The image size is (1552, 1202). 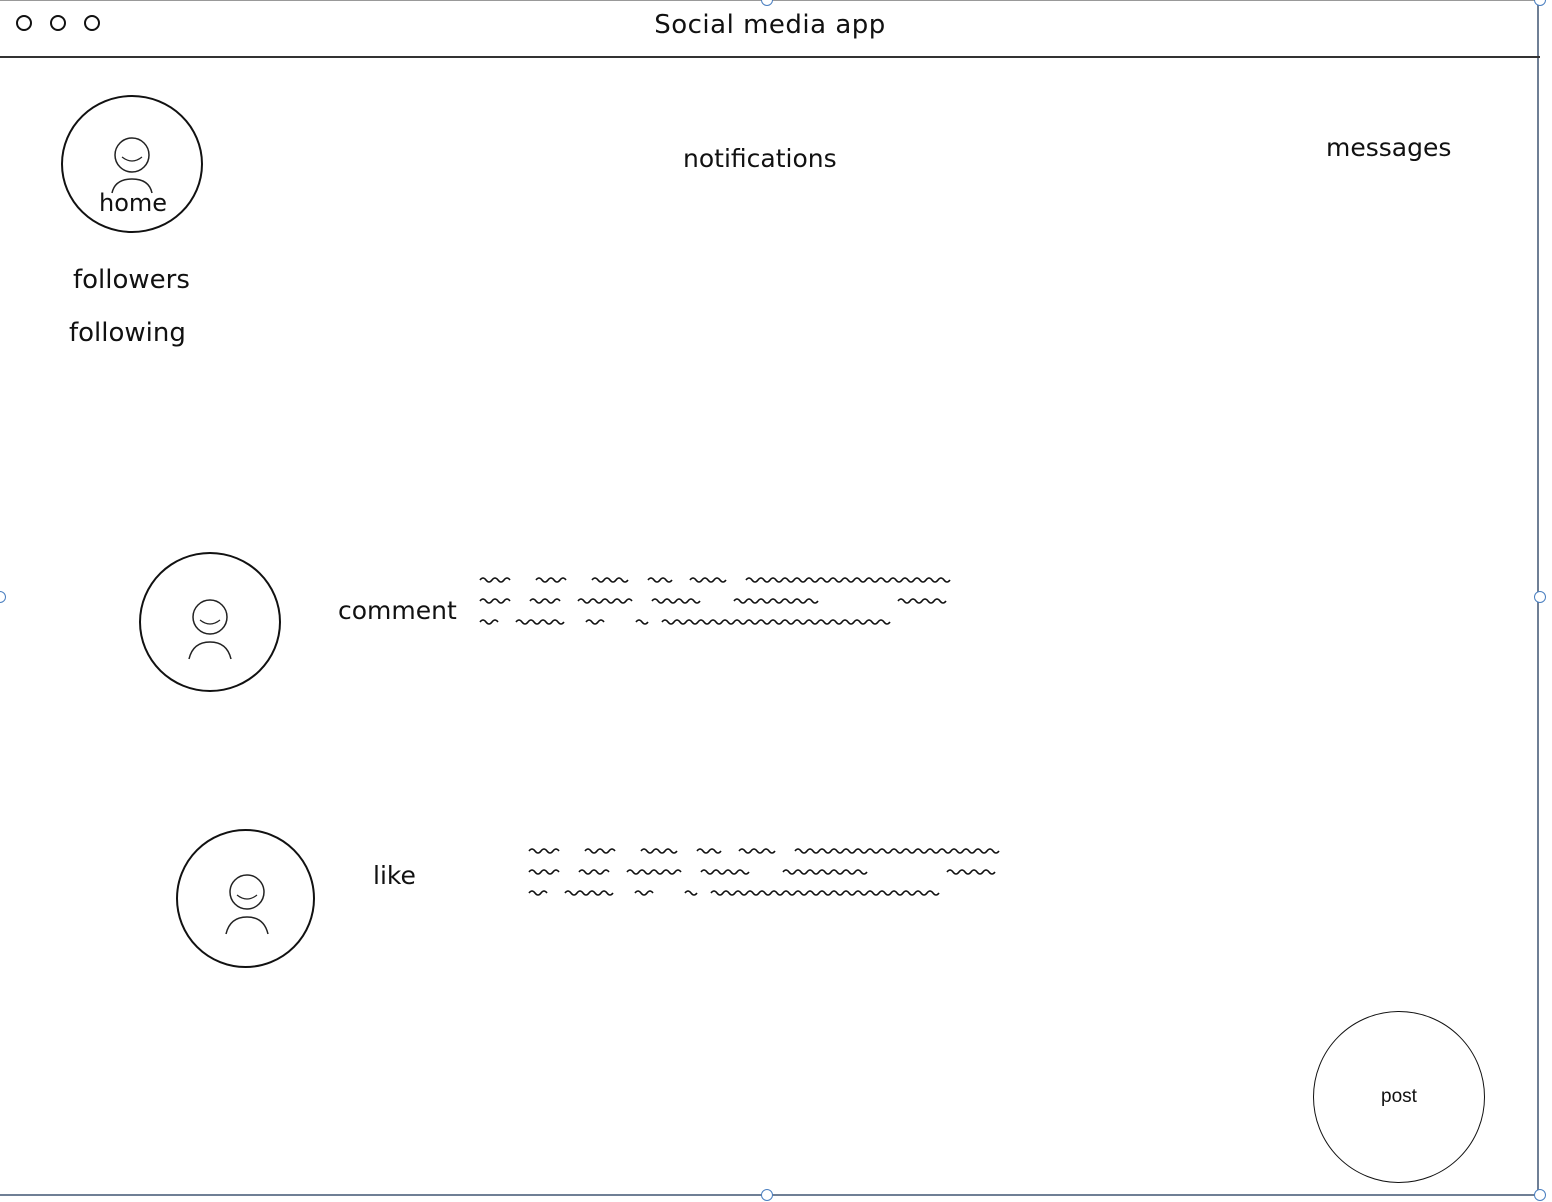 I want to click on post-button-label: post, so click(x=1399, y=1096).